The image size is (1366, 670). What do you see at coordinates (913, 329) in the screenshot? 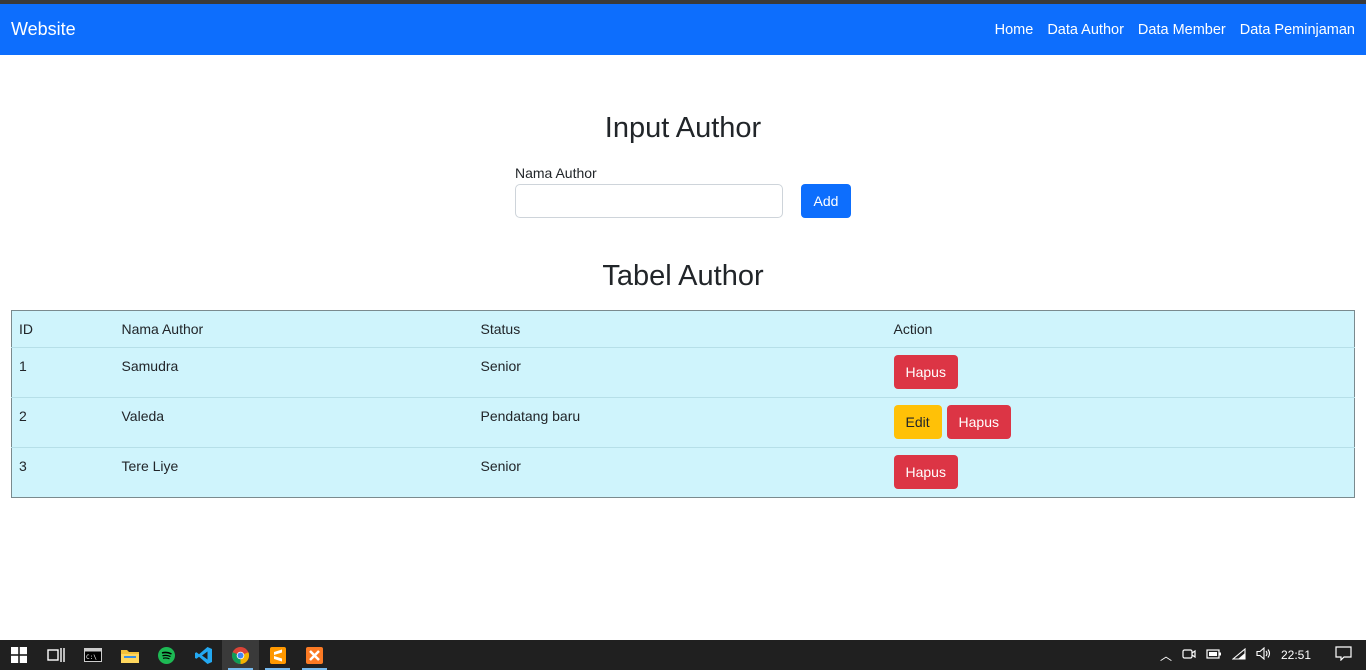
I see `header-action: Action` at bounding box center [913, 329].